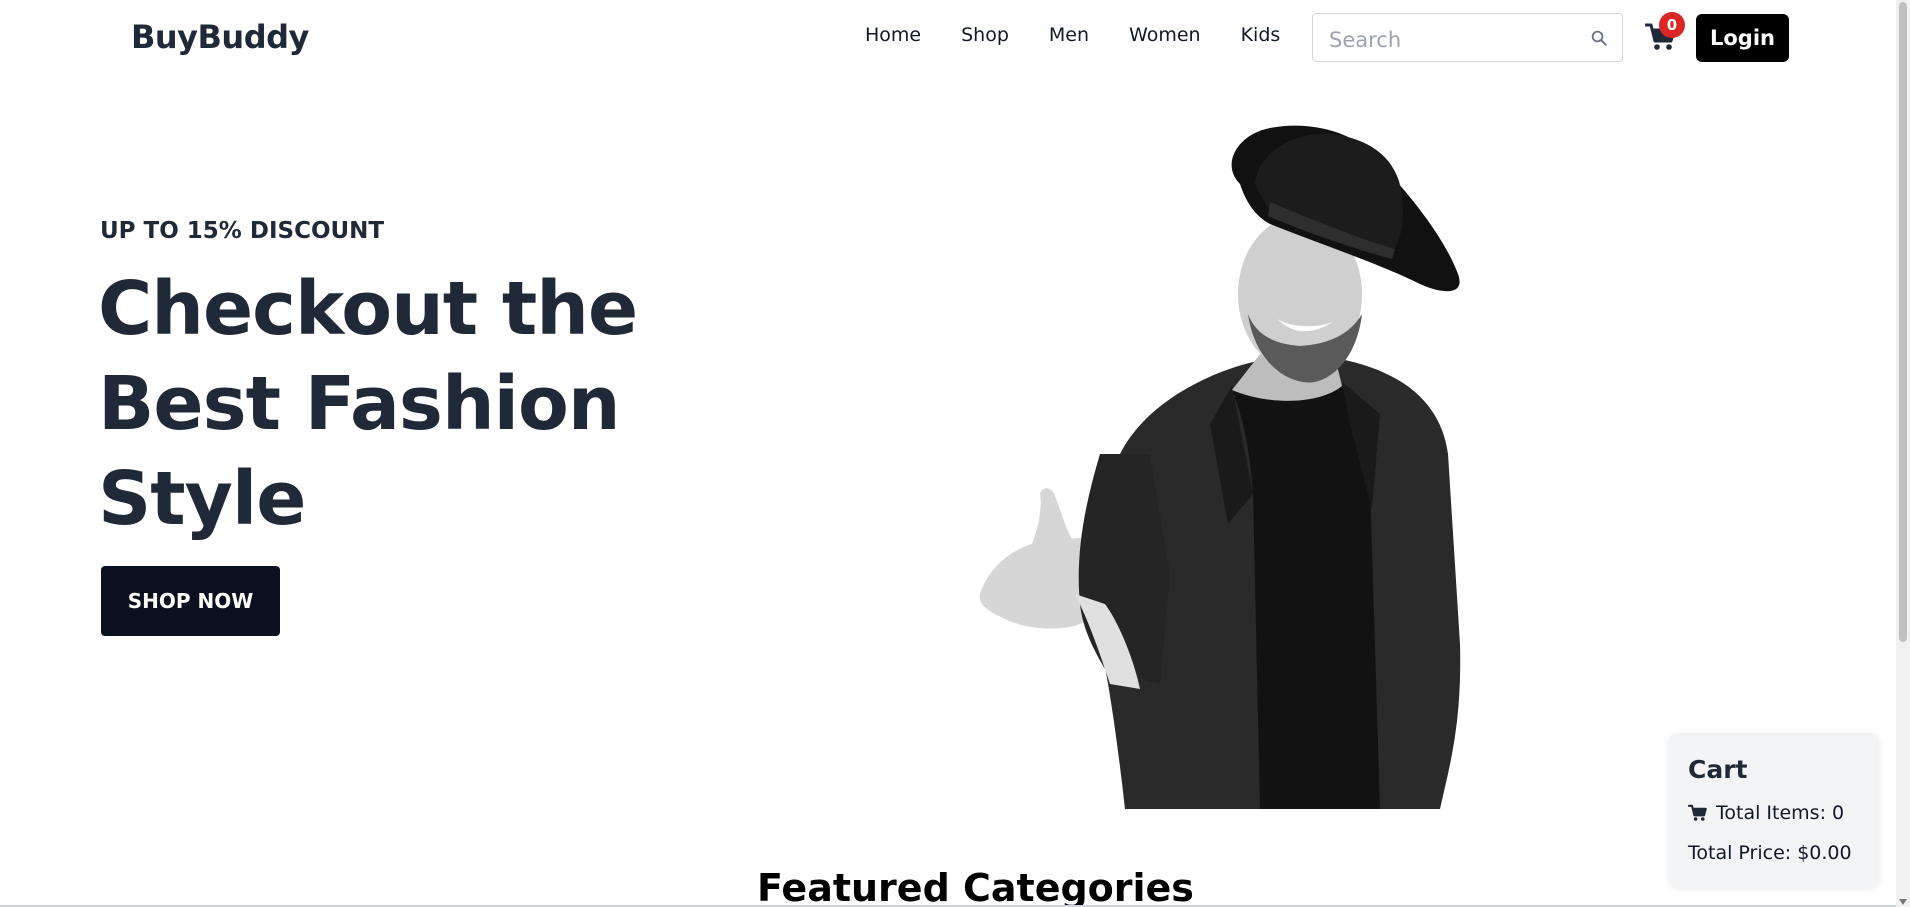 The height and width of the screenshot is (907, 1910). I want to click on cart-small-icon, so click(1697, 812).